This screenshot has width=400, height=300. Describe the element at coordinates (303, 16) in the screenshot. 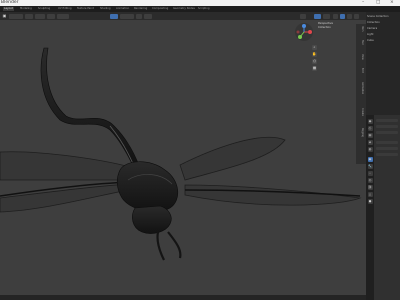

I see `visibility-button` at that location.